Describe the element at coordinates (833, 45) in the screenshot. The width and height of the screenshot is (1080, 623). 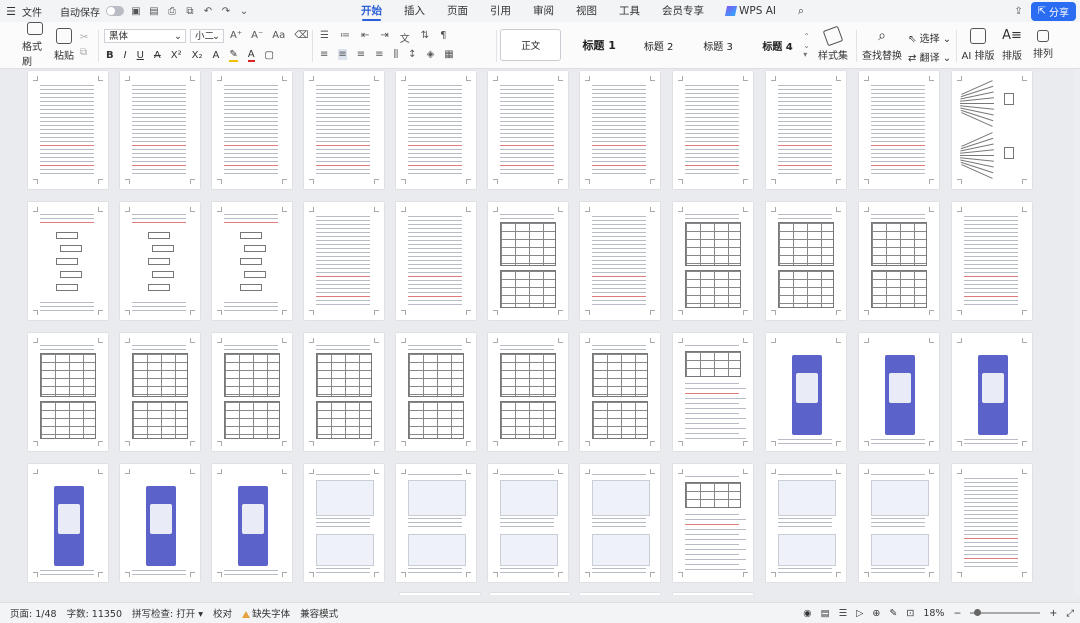
I see `style-set-button: 样式集` at that location.